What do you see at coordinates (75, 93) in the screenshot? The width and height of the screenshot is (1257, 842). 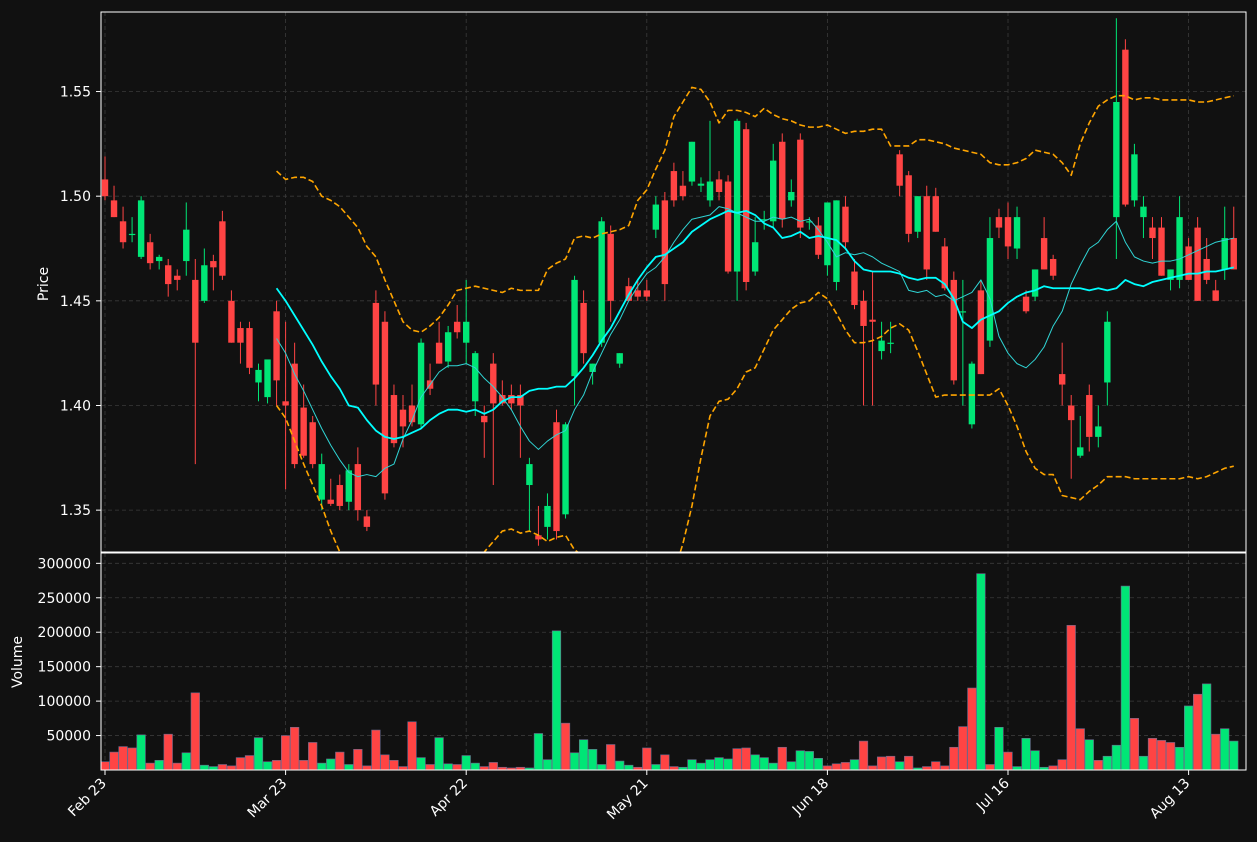 I see `price-tick-label: 1.55` at bounding box center [75, 93].